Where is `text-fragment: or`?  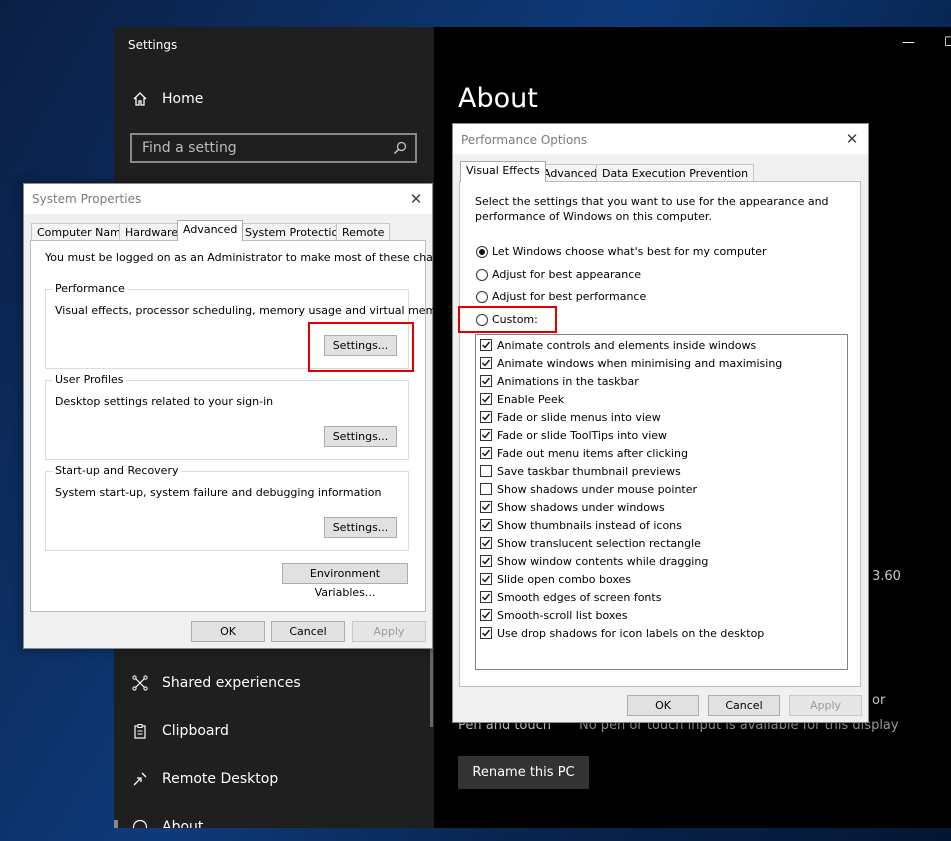 text-fragment: or is located at coordinates (879, 700).